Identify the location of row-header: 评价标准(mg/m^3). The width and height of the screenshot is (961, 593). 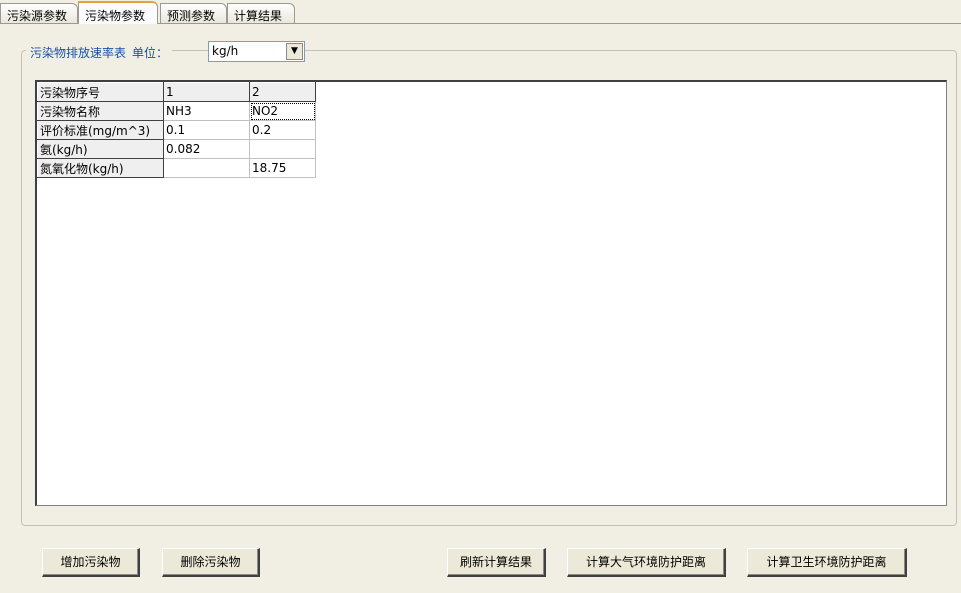
(100, 130).